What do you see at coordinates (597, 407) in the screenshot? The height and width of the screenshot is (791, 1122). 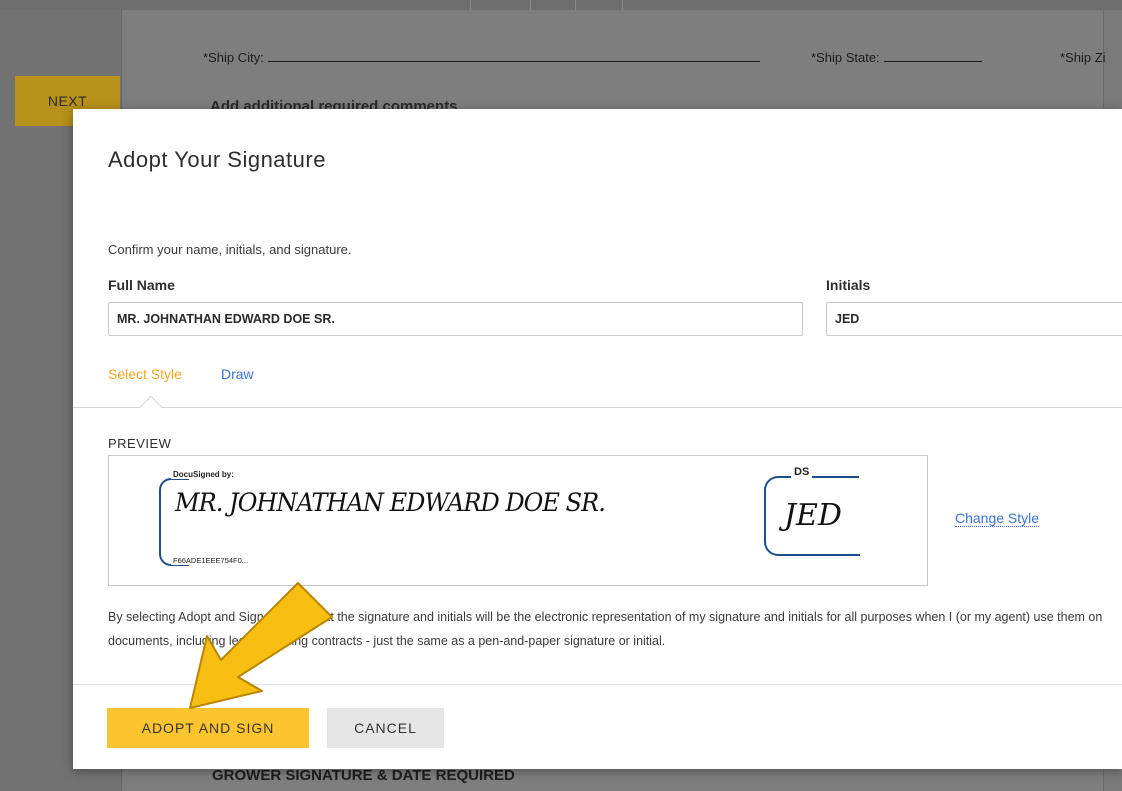 I see `tab-divider` at bounding box center [597, 407].